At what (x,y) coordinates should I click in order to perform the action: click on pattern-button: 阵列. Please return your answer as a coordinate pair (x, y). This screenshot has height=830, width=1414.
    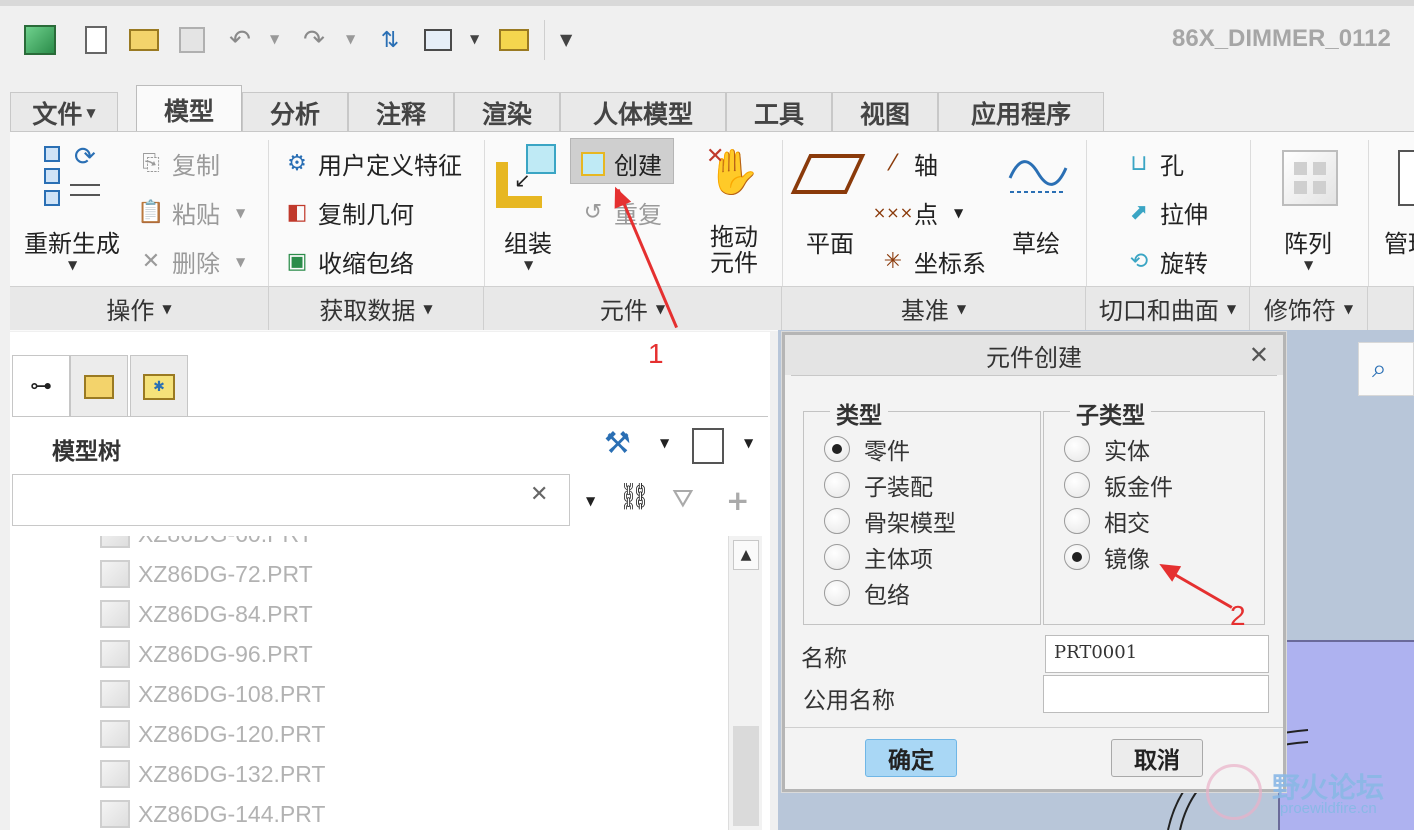
    Looking at the image, I should click on (1308, 241).